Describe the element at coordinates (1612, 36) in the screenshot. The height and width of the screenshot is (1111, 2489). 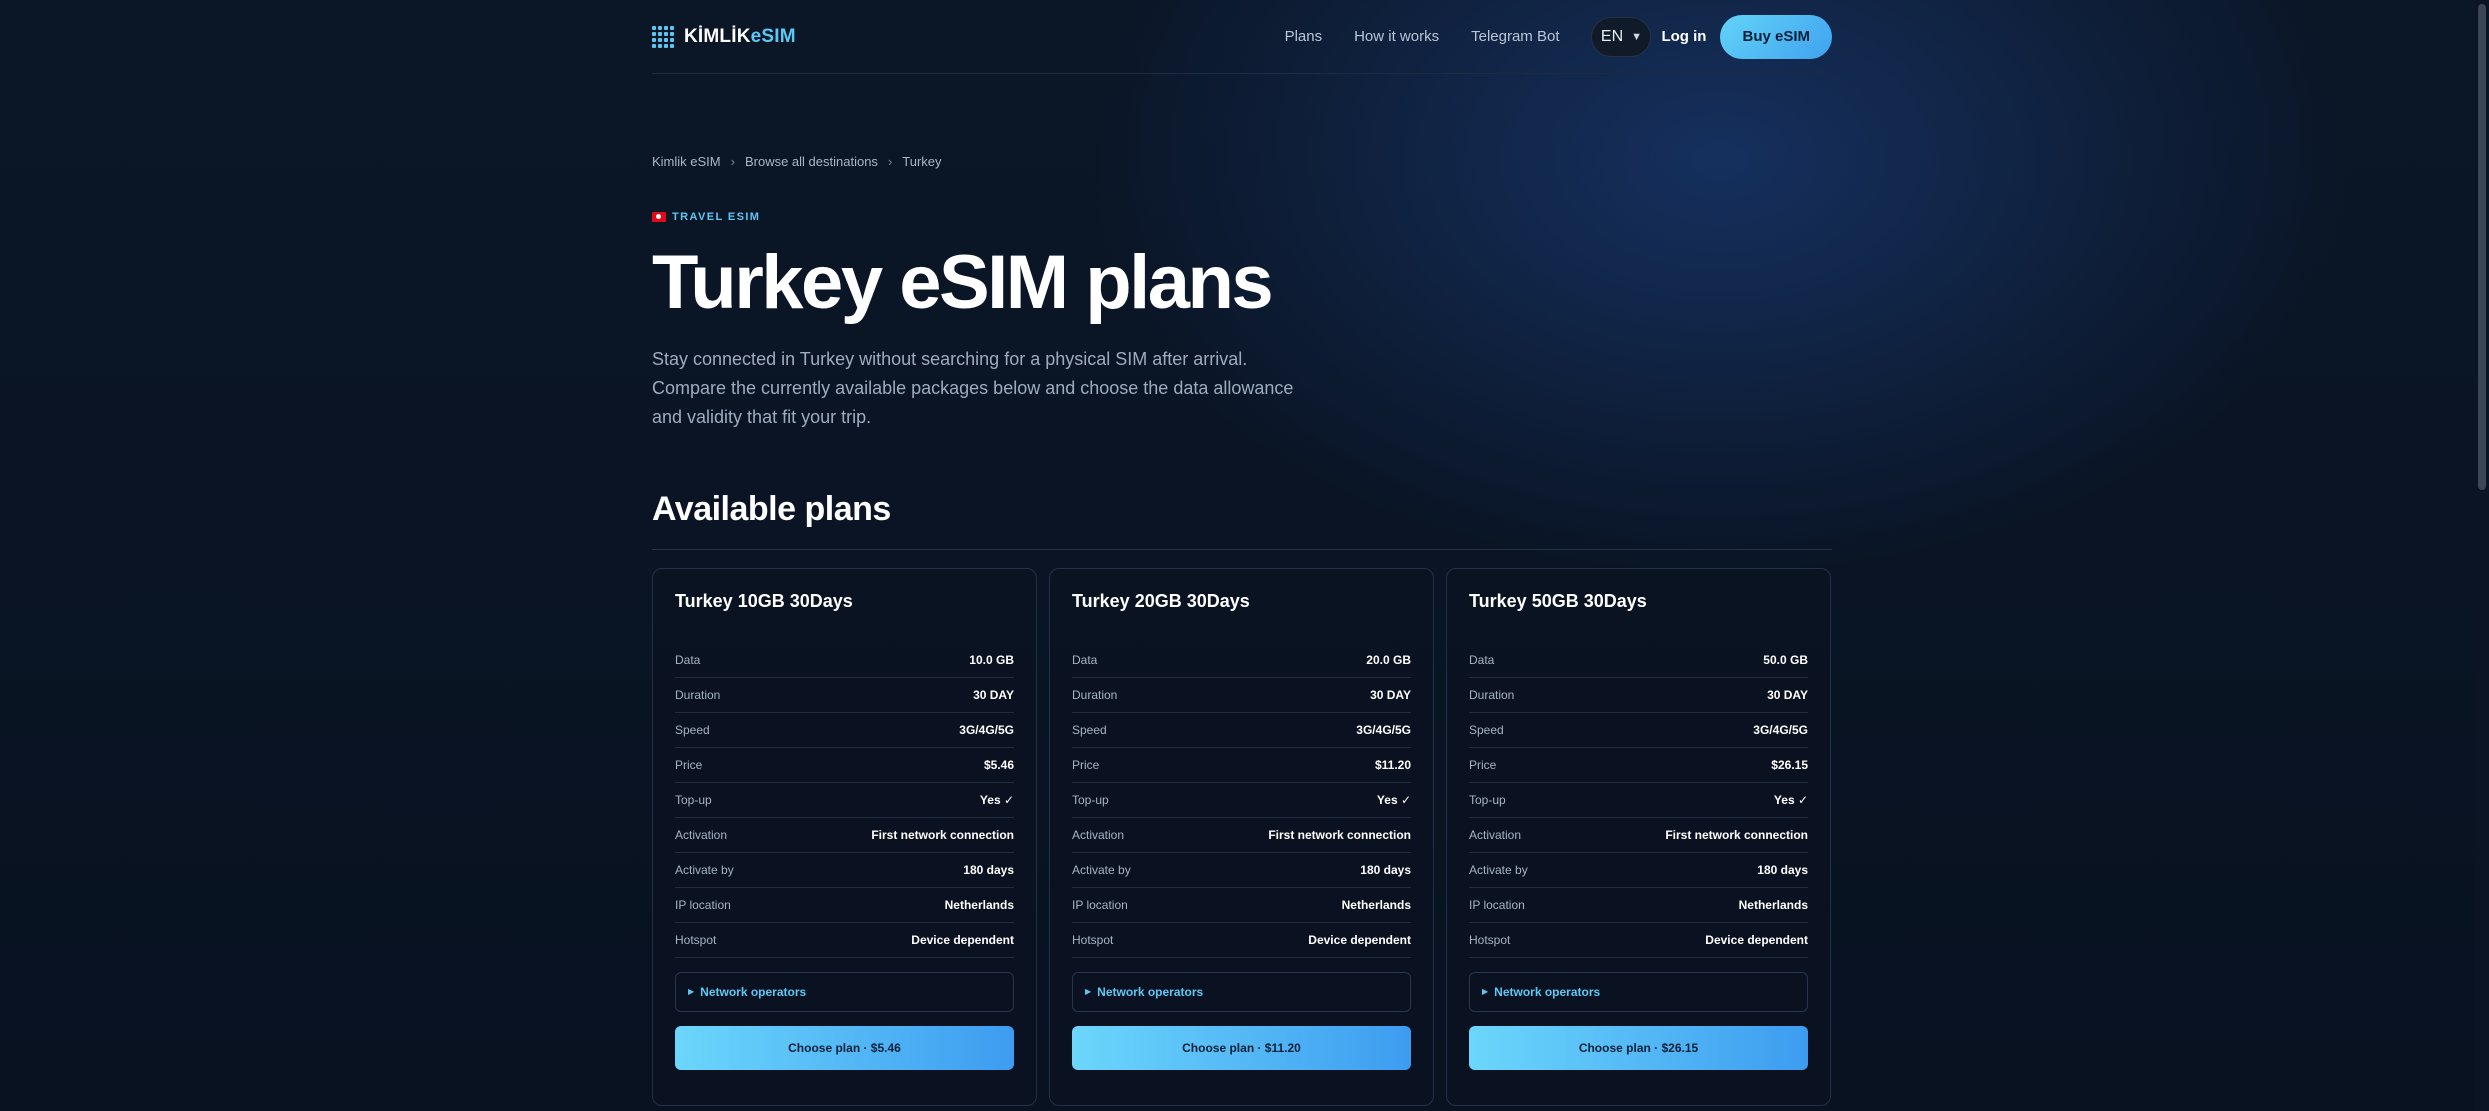
I see `language-value: EN` at that location.